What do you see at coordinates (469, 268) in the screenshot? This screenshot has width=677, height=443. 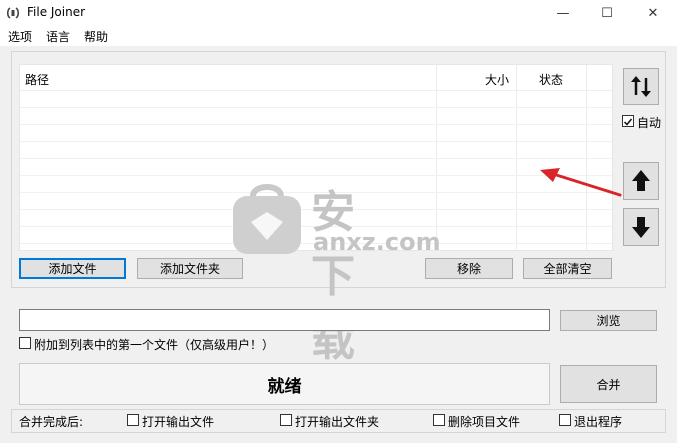 I see `remove-button: 移除` at bounding box center [469, 268].